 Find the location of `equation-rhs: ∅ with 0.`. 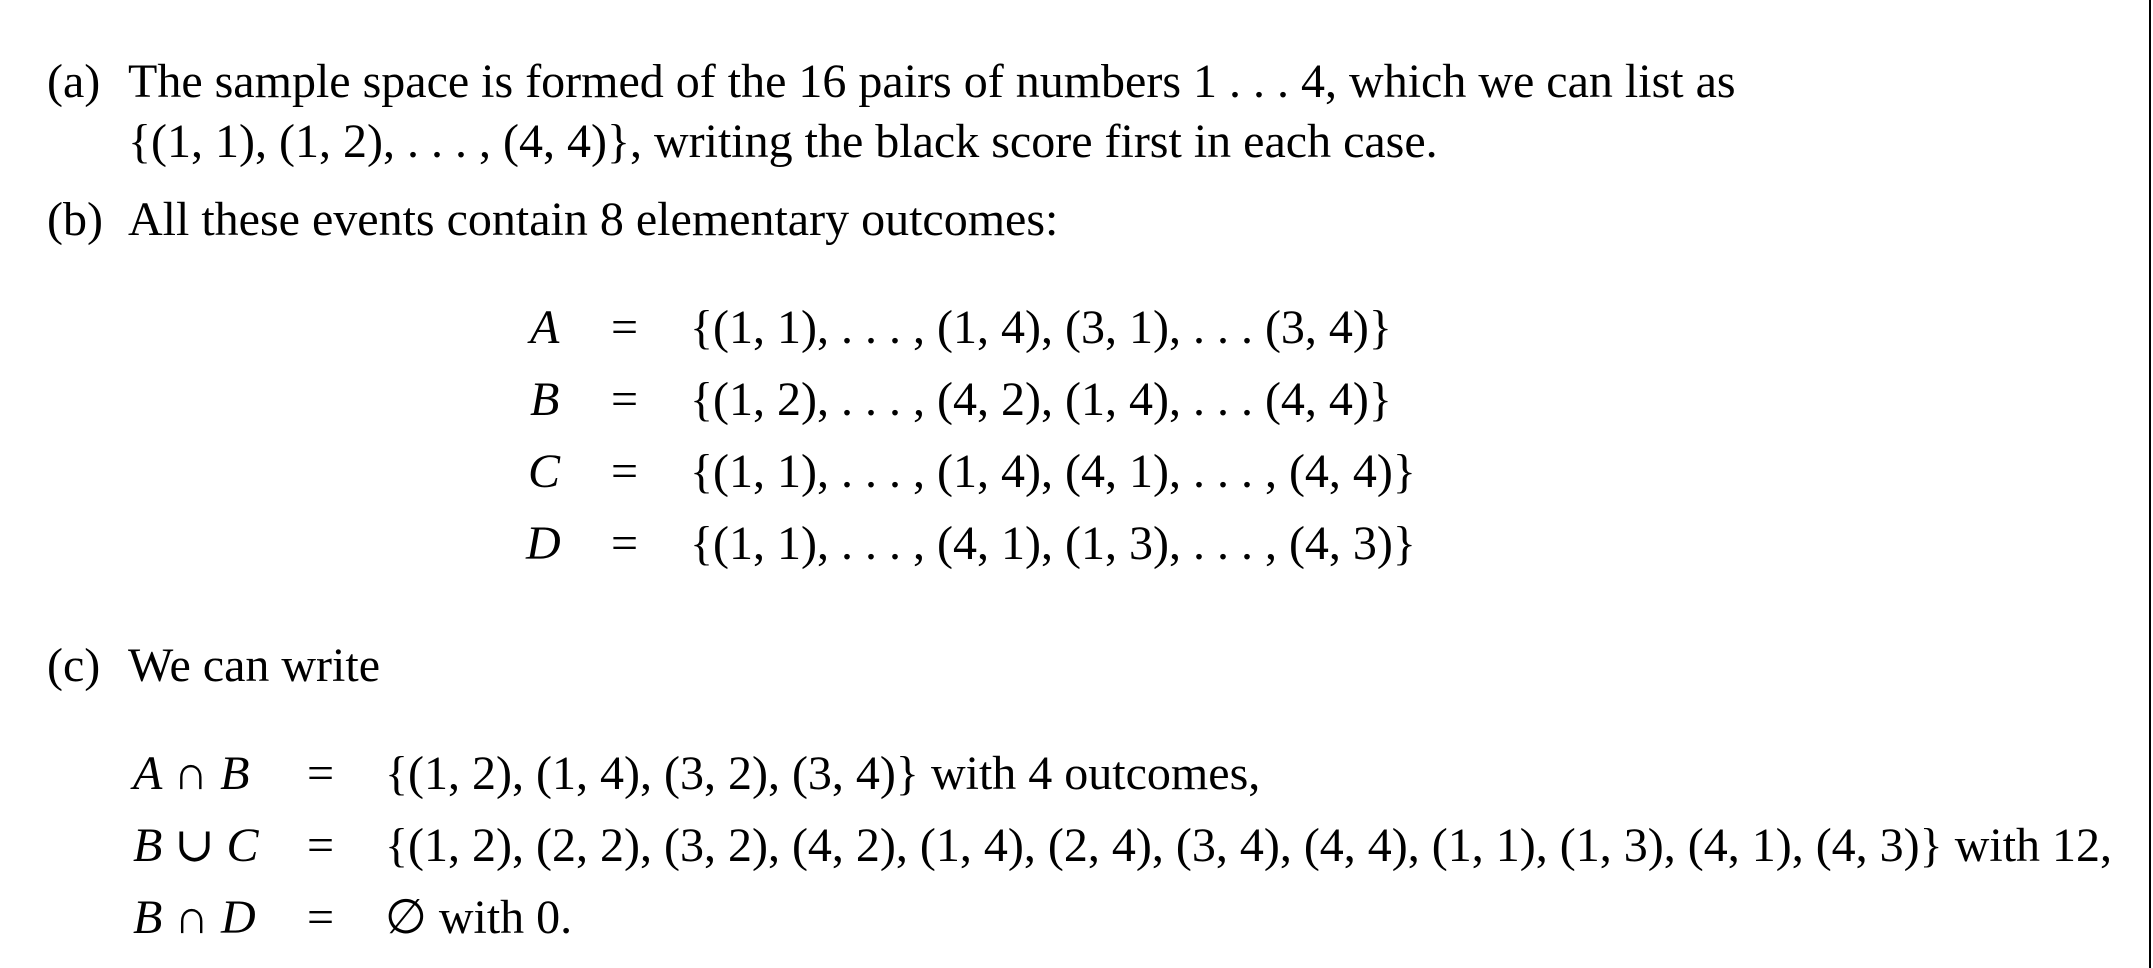

equation-rhs: ∅ with 0. is located at coordinates (479, 917).